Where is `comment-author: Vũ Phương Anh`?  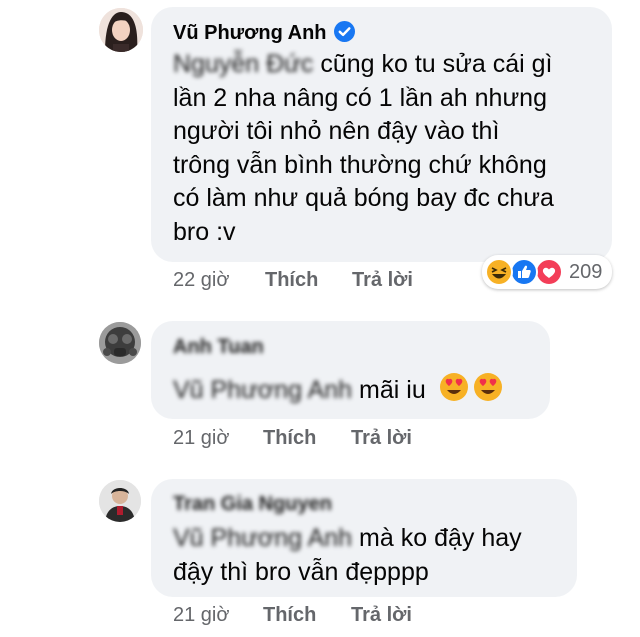
comment-author: Vũ Phương Anh is located at coordinates (264, 34).